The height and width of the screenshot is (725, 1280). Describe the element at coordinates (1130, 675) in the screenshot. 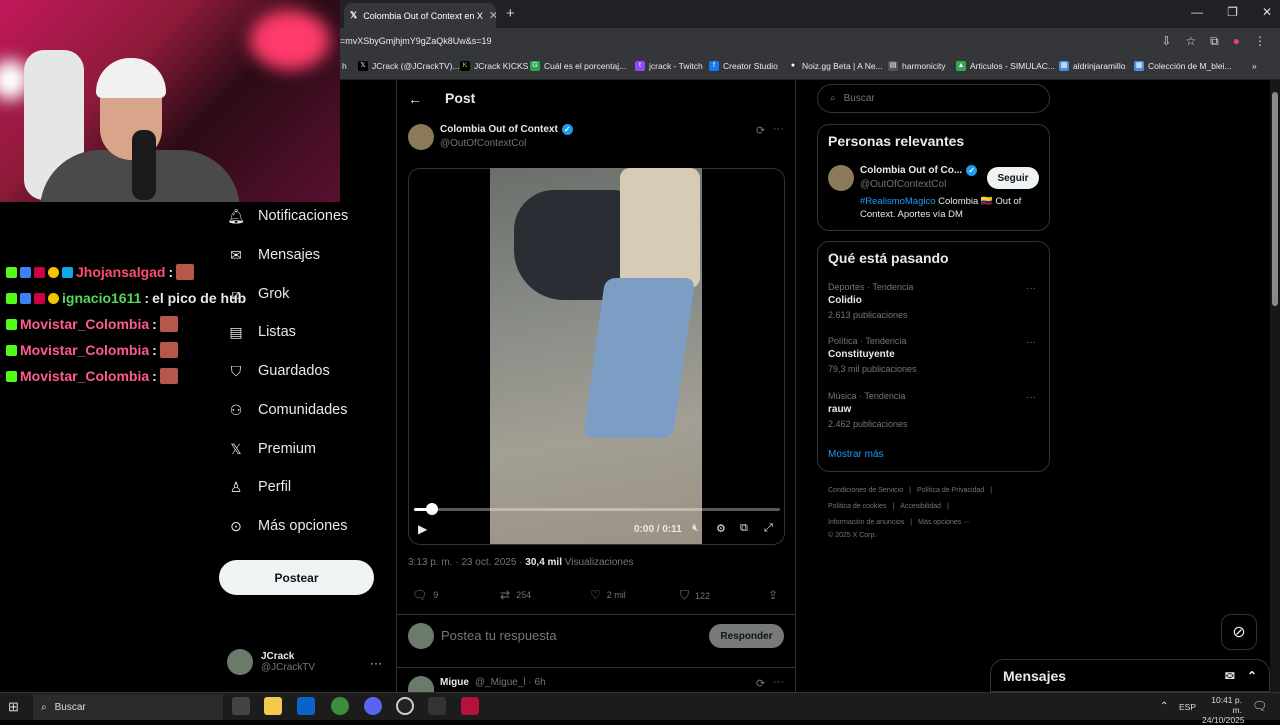

I see `messages-drawer: Mensajes ✉ ⌃` at that location.